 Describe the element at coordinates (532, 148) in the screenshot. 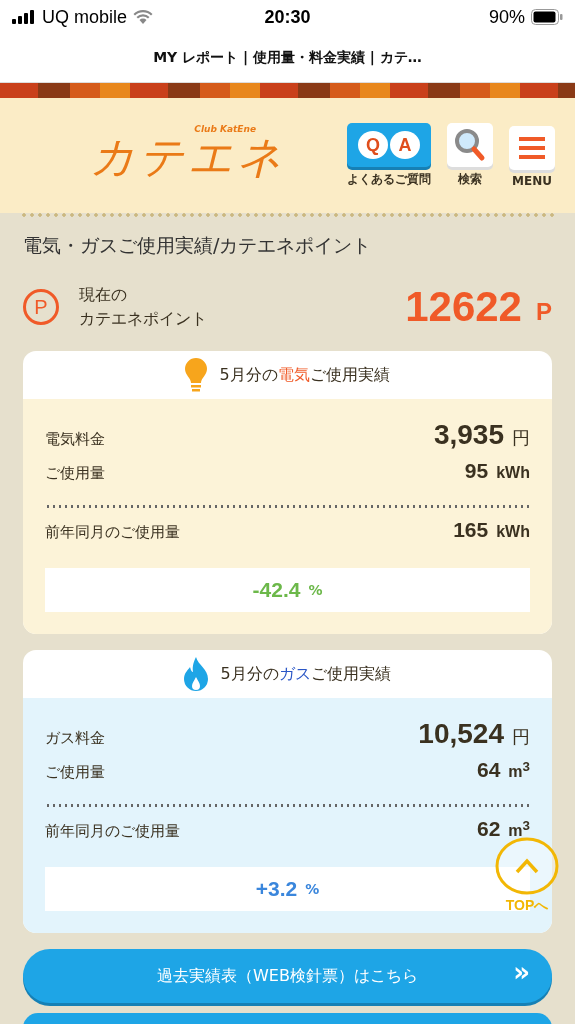

I see `menu-icon` at that location.